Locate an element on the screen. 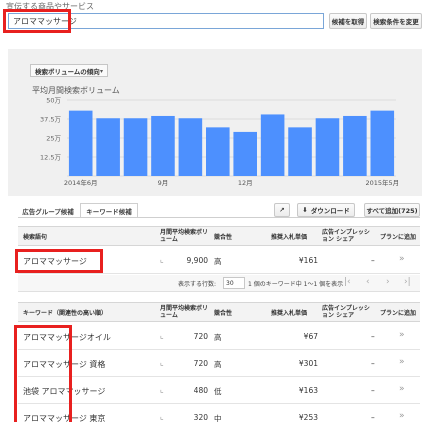  bid-cell: ¥253 is located at coordinates (308, 417).